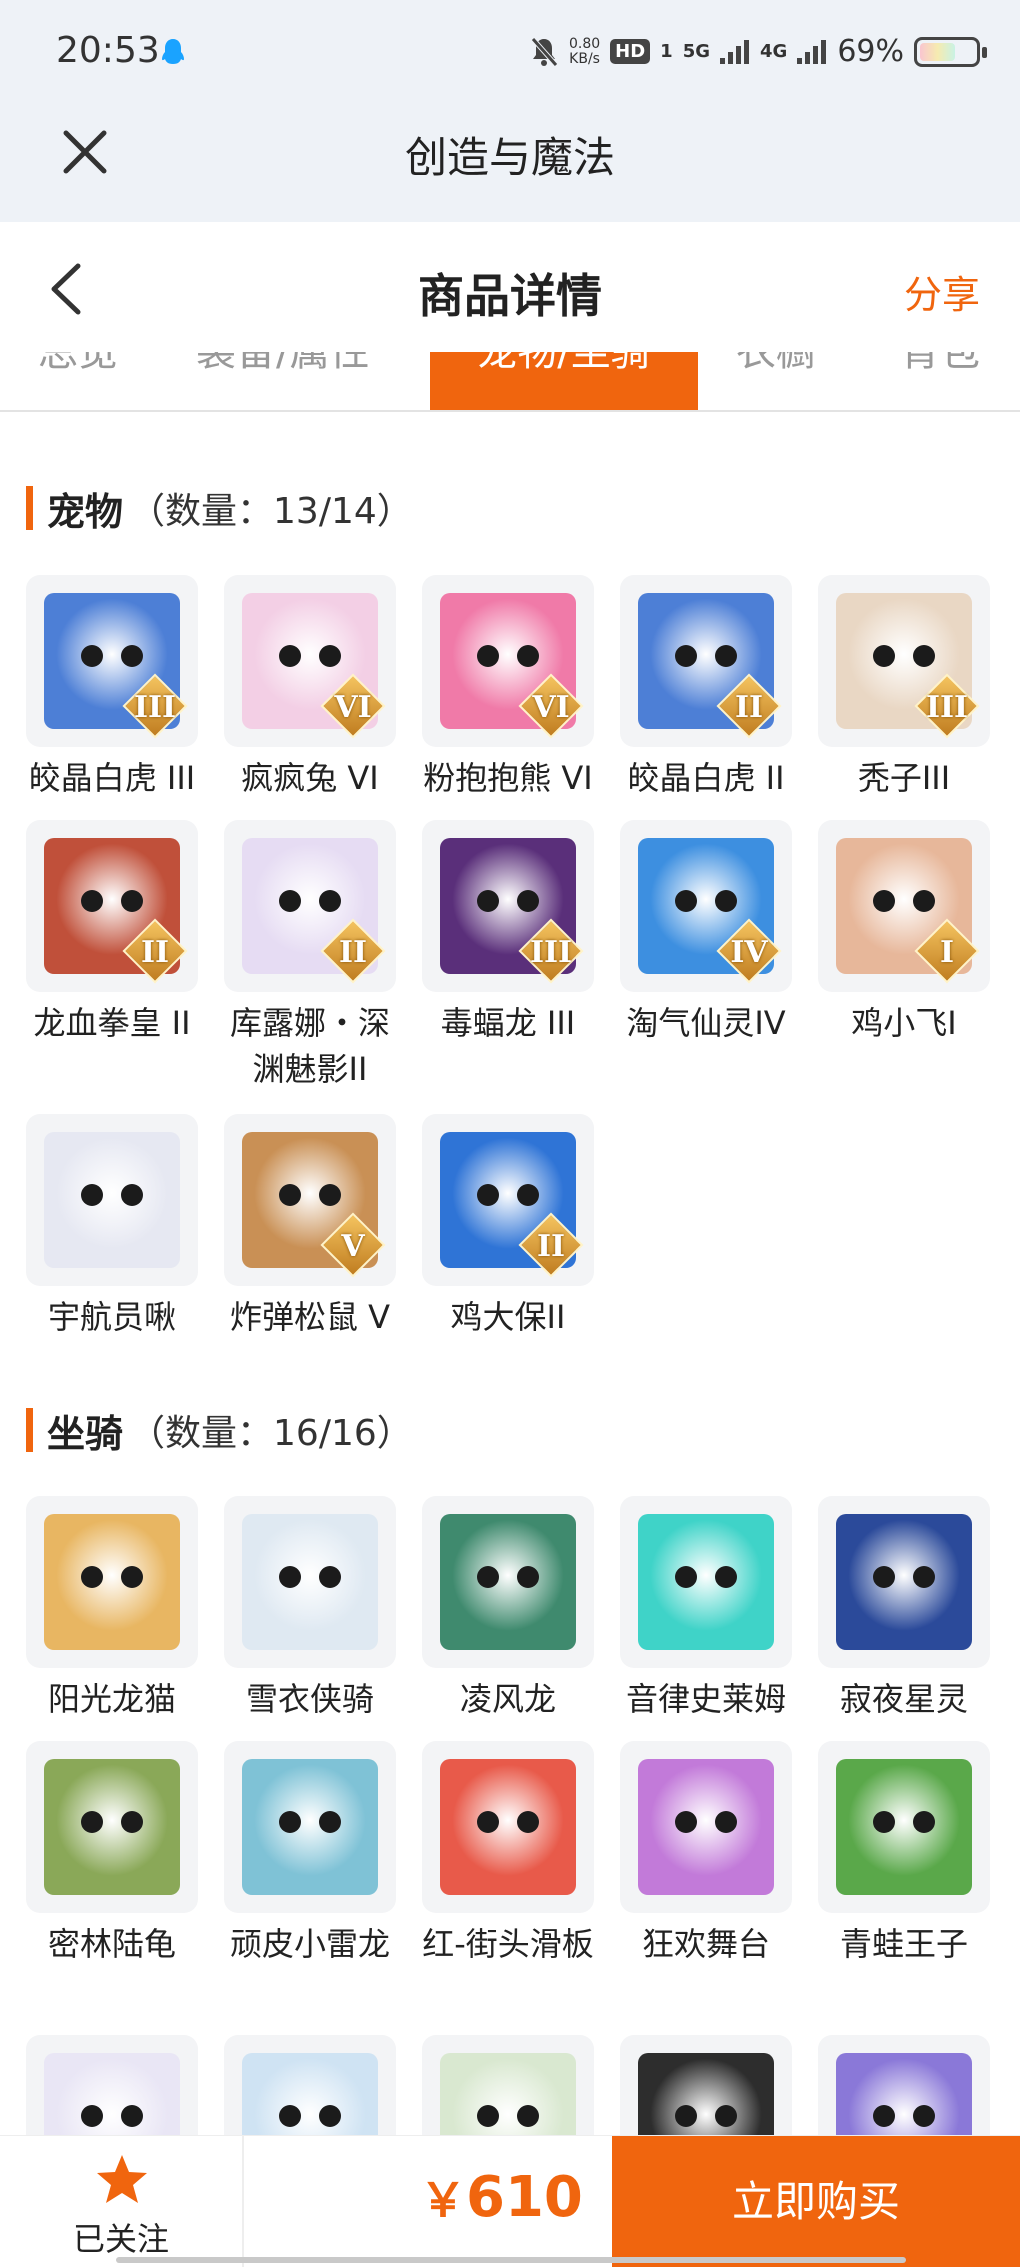 This screenshot has width=1020, height=2267. Describe the element at coordinates (904, 1609) in the screenshot. I see `mount-item: 寂夜星灵` at that location.